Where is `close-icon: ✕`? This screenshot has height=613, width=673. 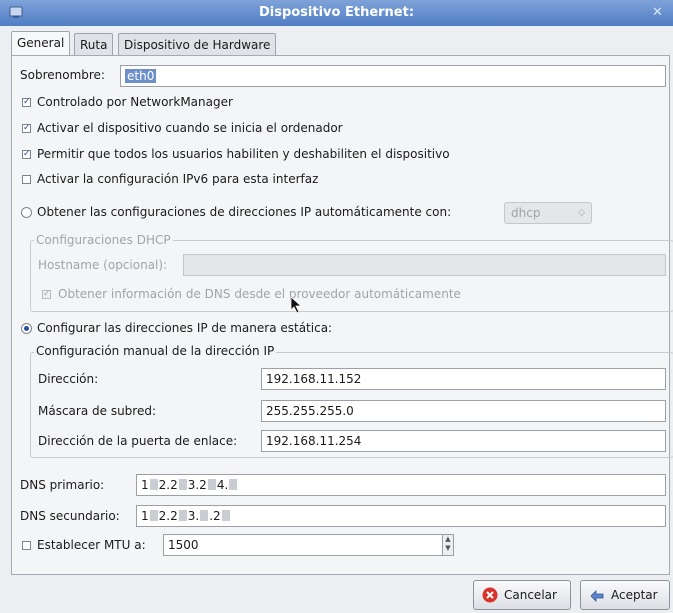 close-icon: ✕ is located at coordinates (657, 12).